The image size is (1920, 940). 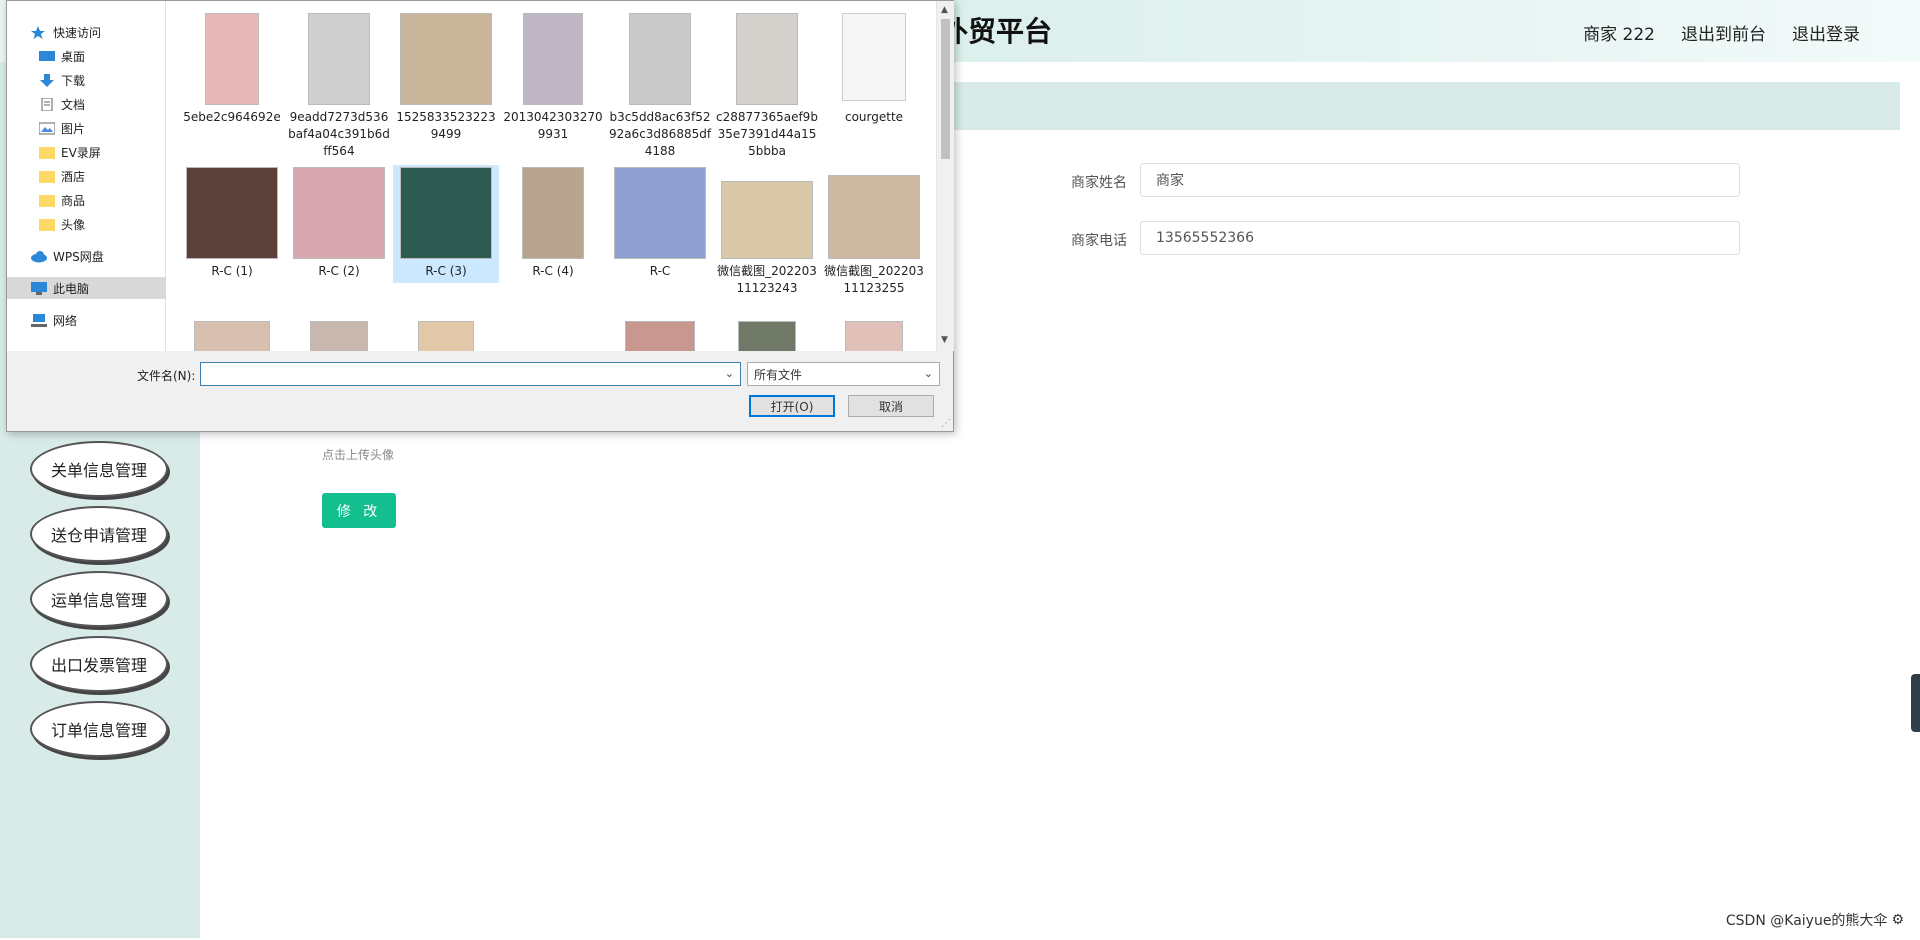 What do you see at coordinates (99, 534) in the screenshot?
I see `sidebar-item-warehouse: 送仓申请管理` at bounding box center [99, 534].